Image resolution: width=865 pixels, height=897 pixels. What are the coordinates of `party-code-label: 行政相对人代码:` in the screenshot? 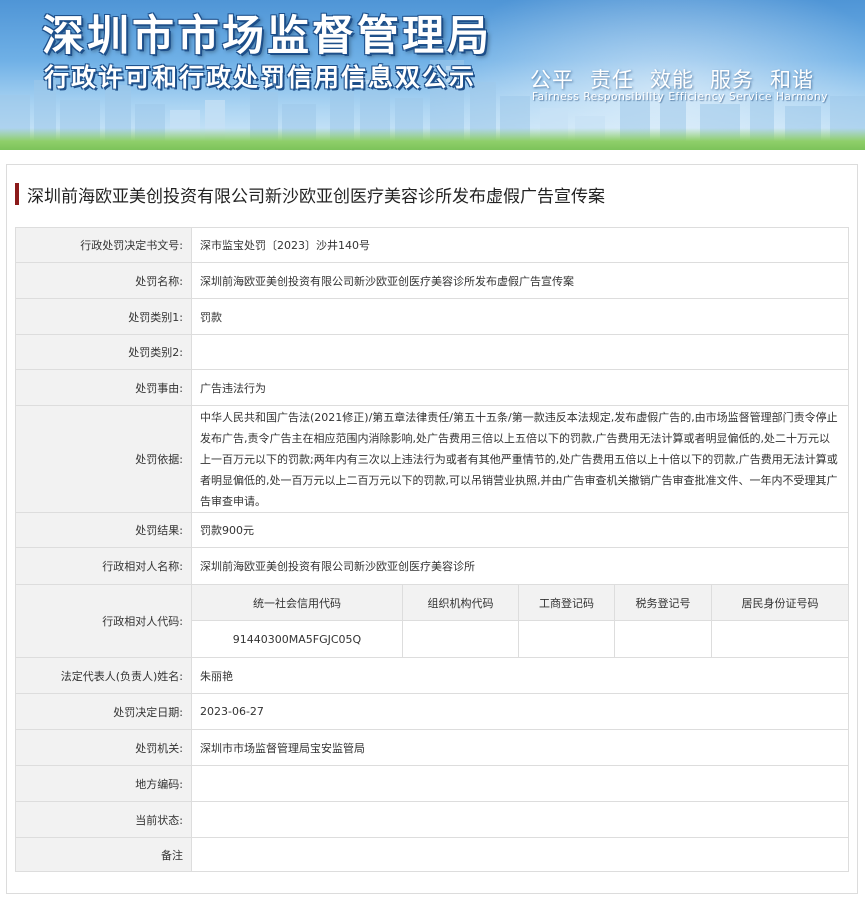 It's located at (103, 621).